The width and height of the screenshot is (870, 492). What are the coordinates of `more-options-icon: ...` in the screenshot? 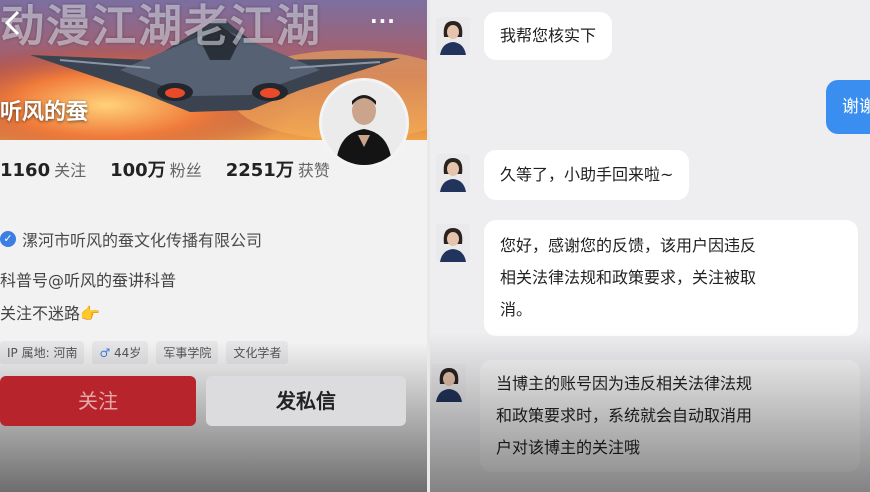 It's located at (383, 16).